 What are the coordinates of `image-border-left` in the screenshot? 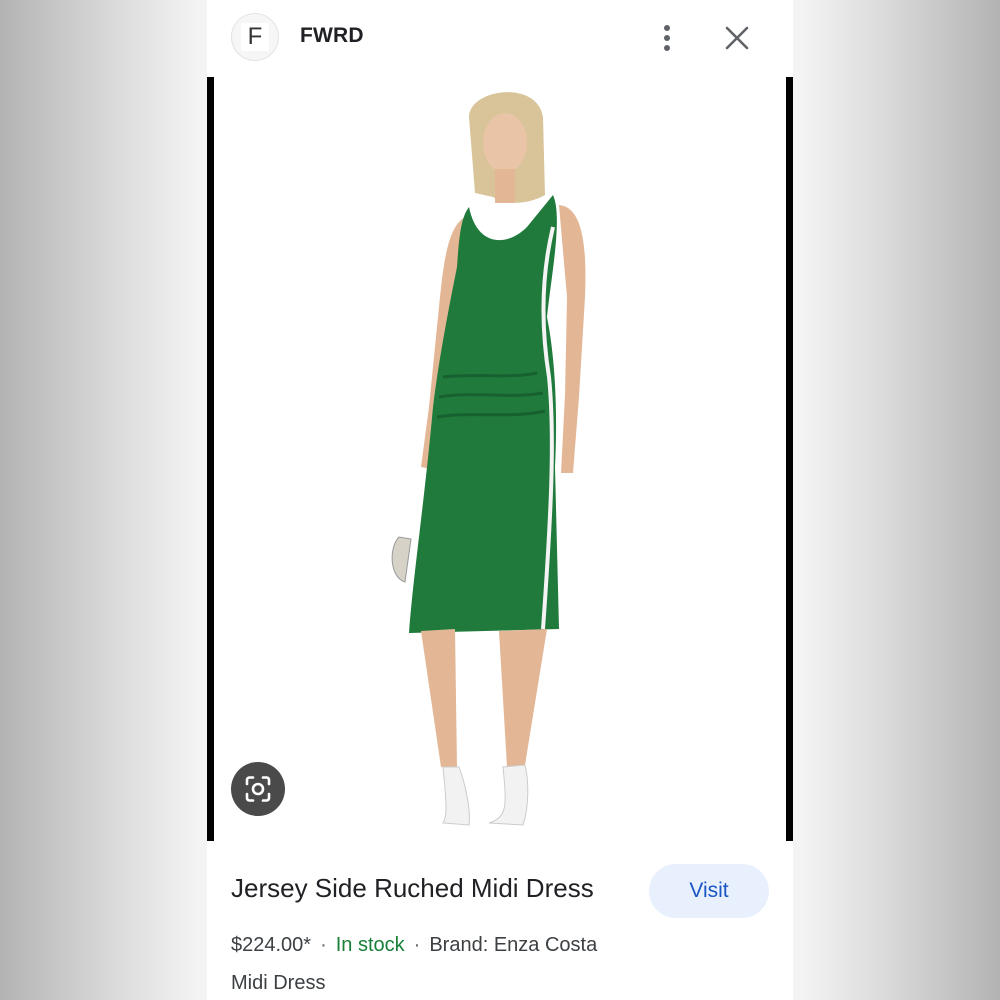 It's located at (210, 459).